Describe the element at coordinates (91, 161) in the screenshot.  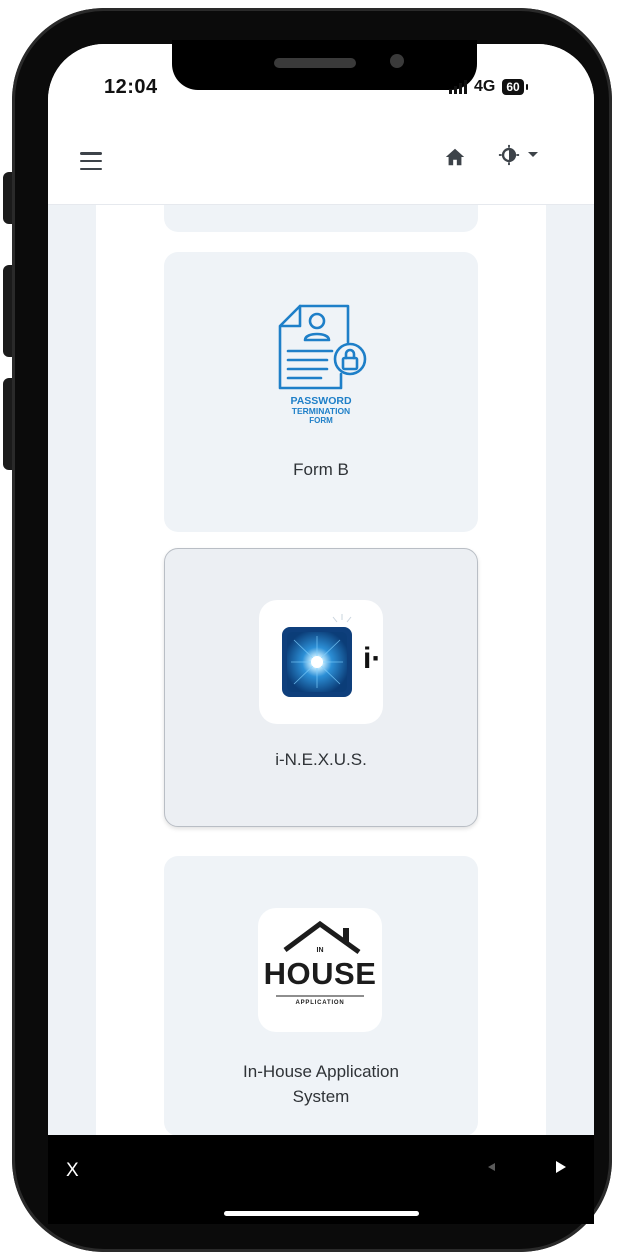
I see `menu-button` at that location.